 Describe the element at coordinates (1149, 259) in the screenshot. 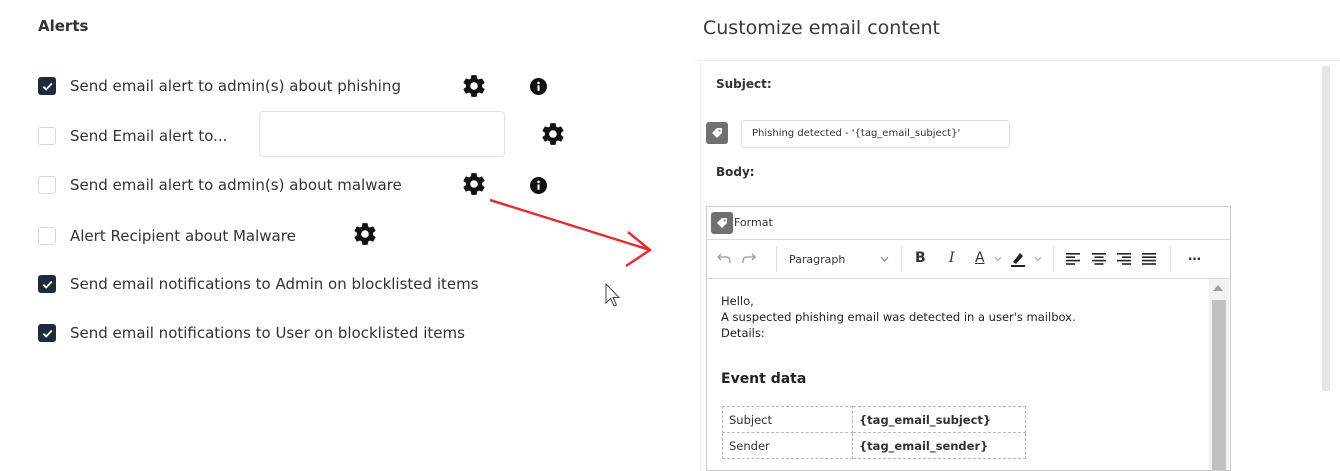

I see `align-justify-icon` at that location.